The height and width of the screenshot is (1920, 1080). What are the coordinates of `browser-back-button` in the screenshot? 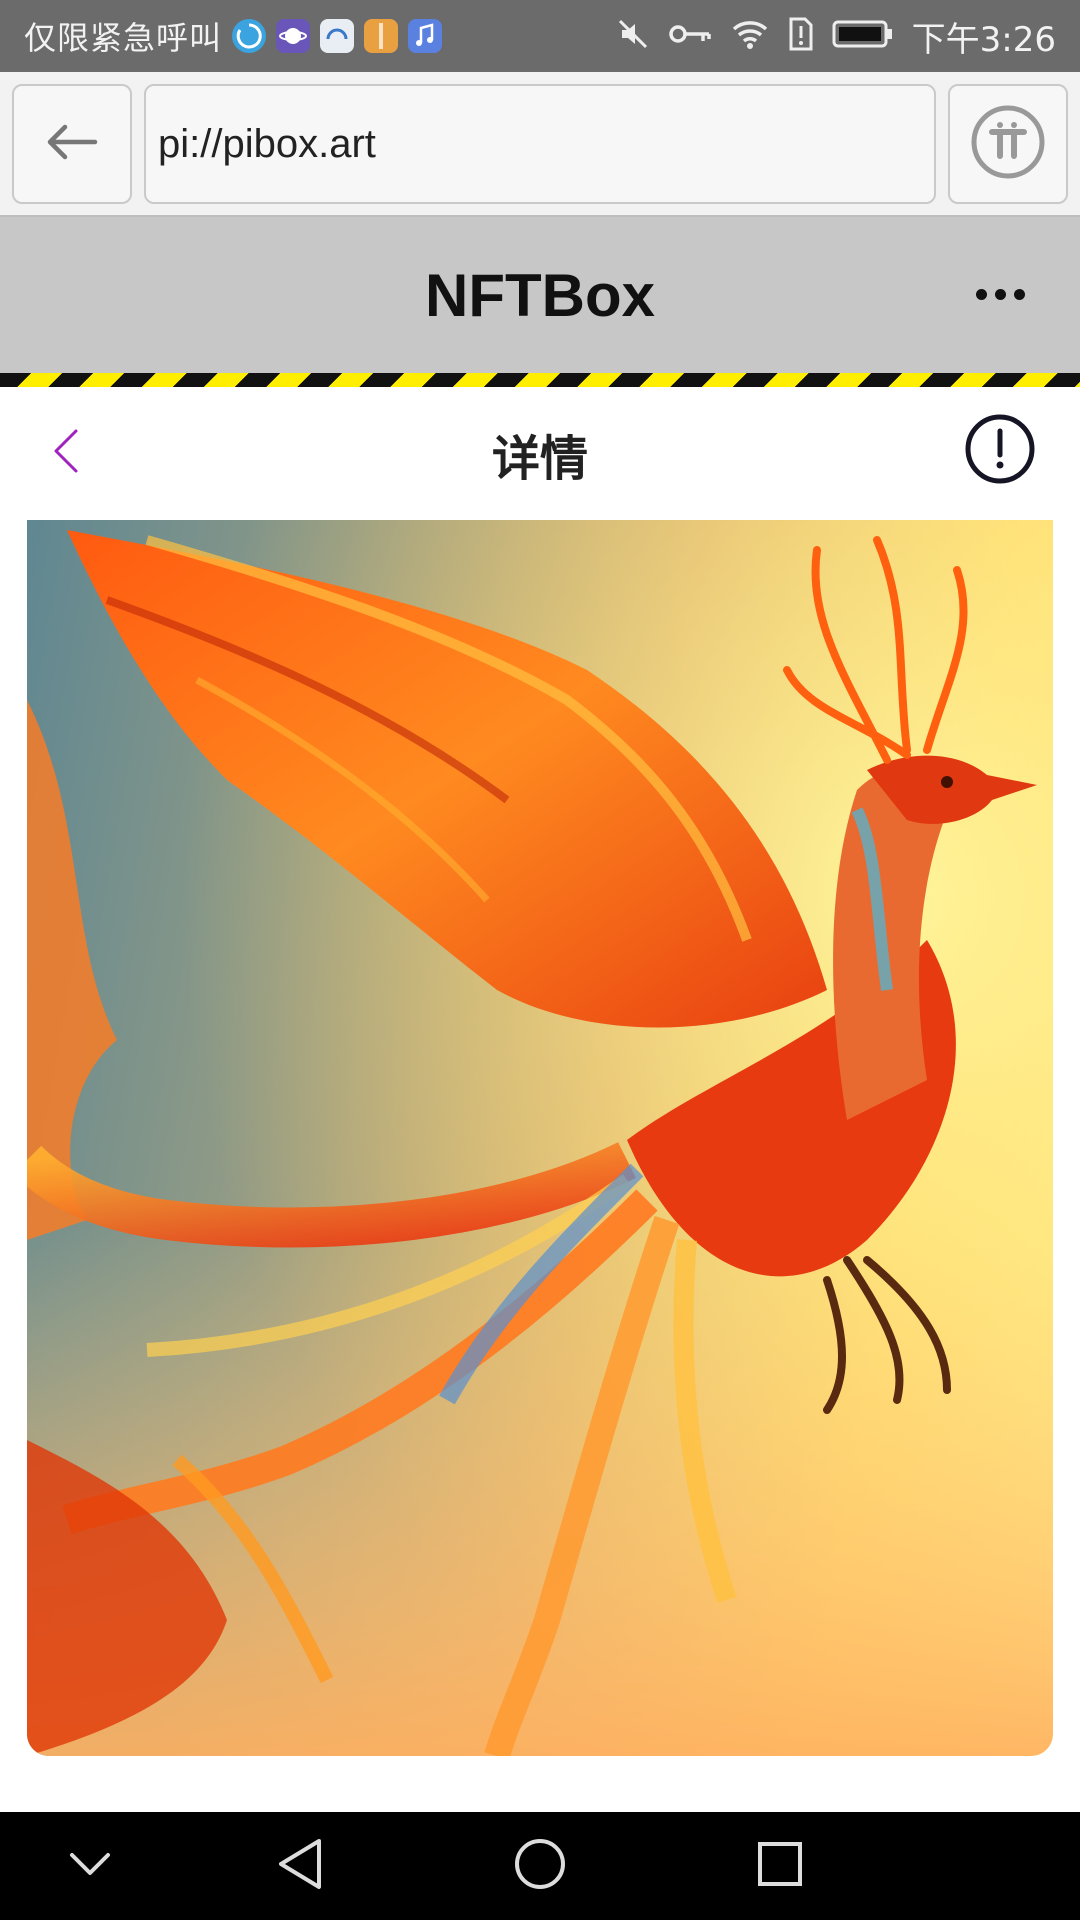 It's located at (72, 144).